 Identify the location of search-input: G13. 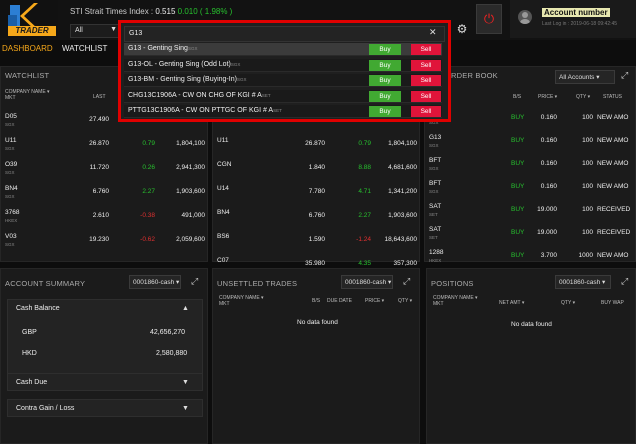
(284, 34).